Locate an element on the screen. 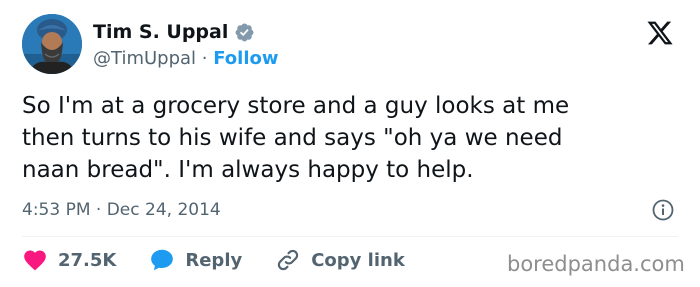 This screenshot has height=287, width=700. speech-bubble-icon is located at coordinates (162, 260).